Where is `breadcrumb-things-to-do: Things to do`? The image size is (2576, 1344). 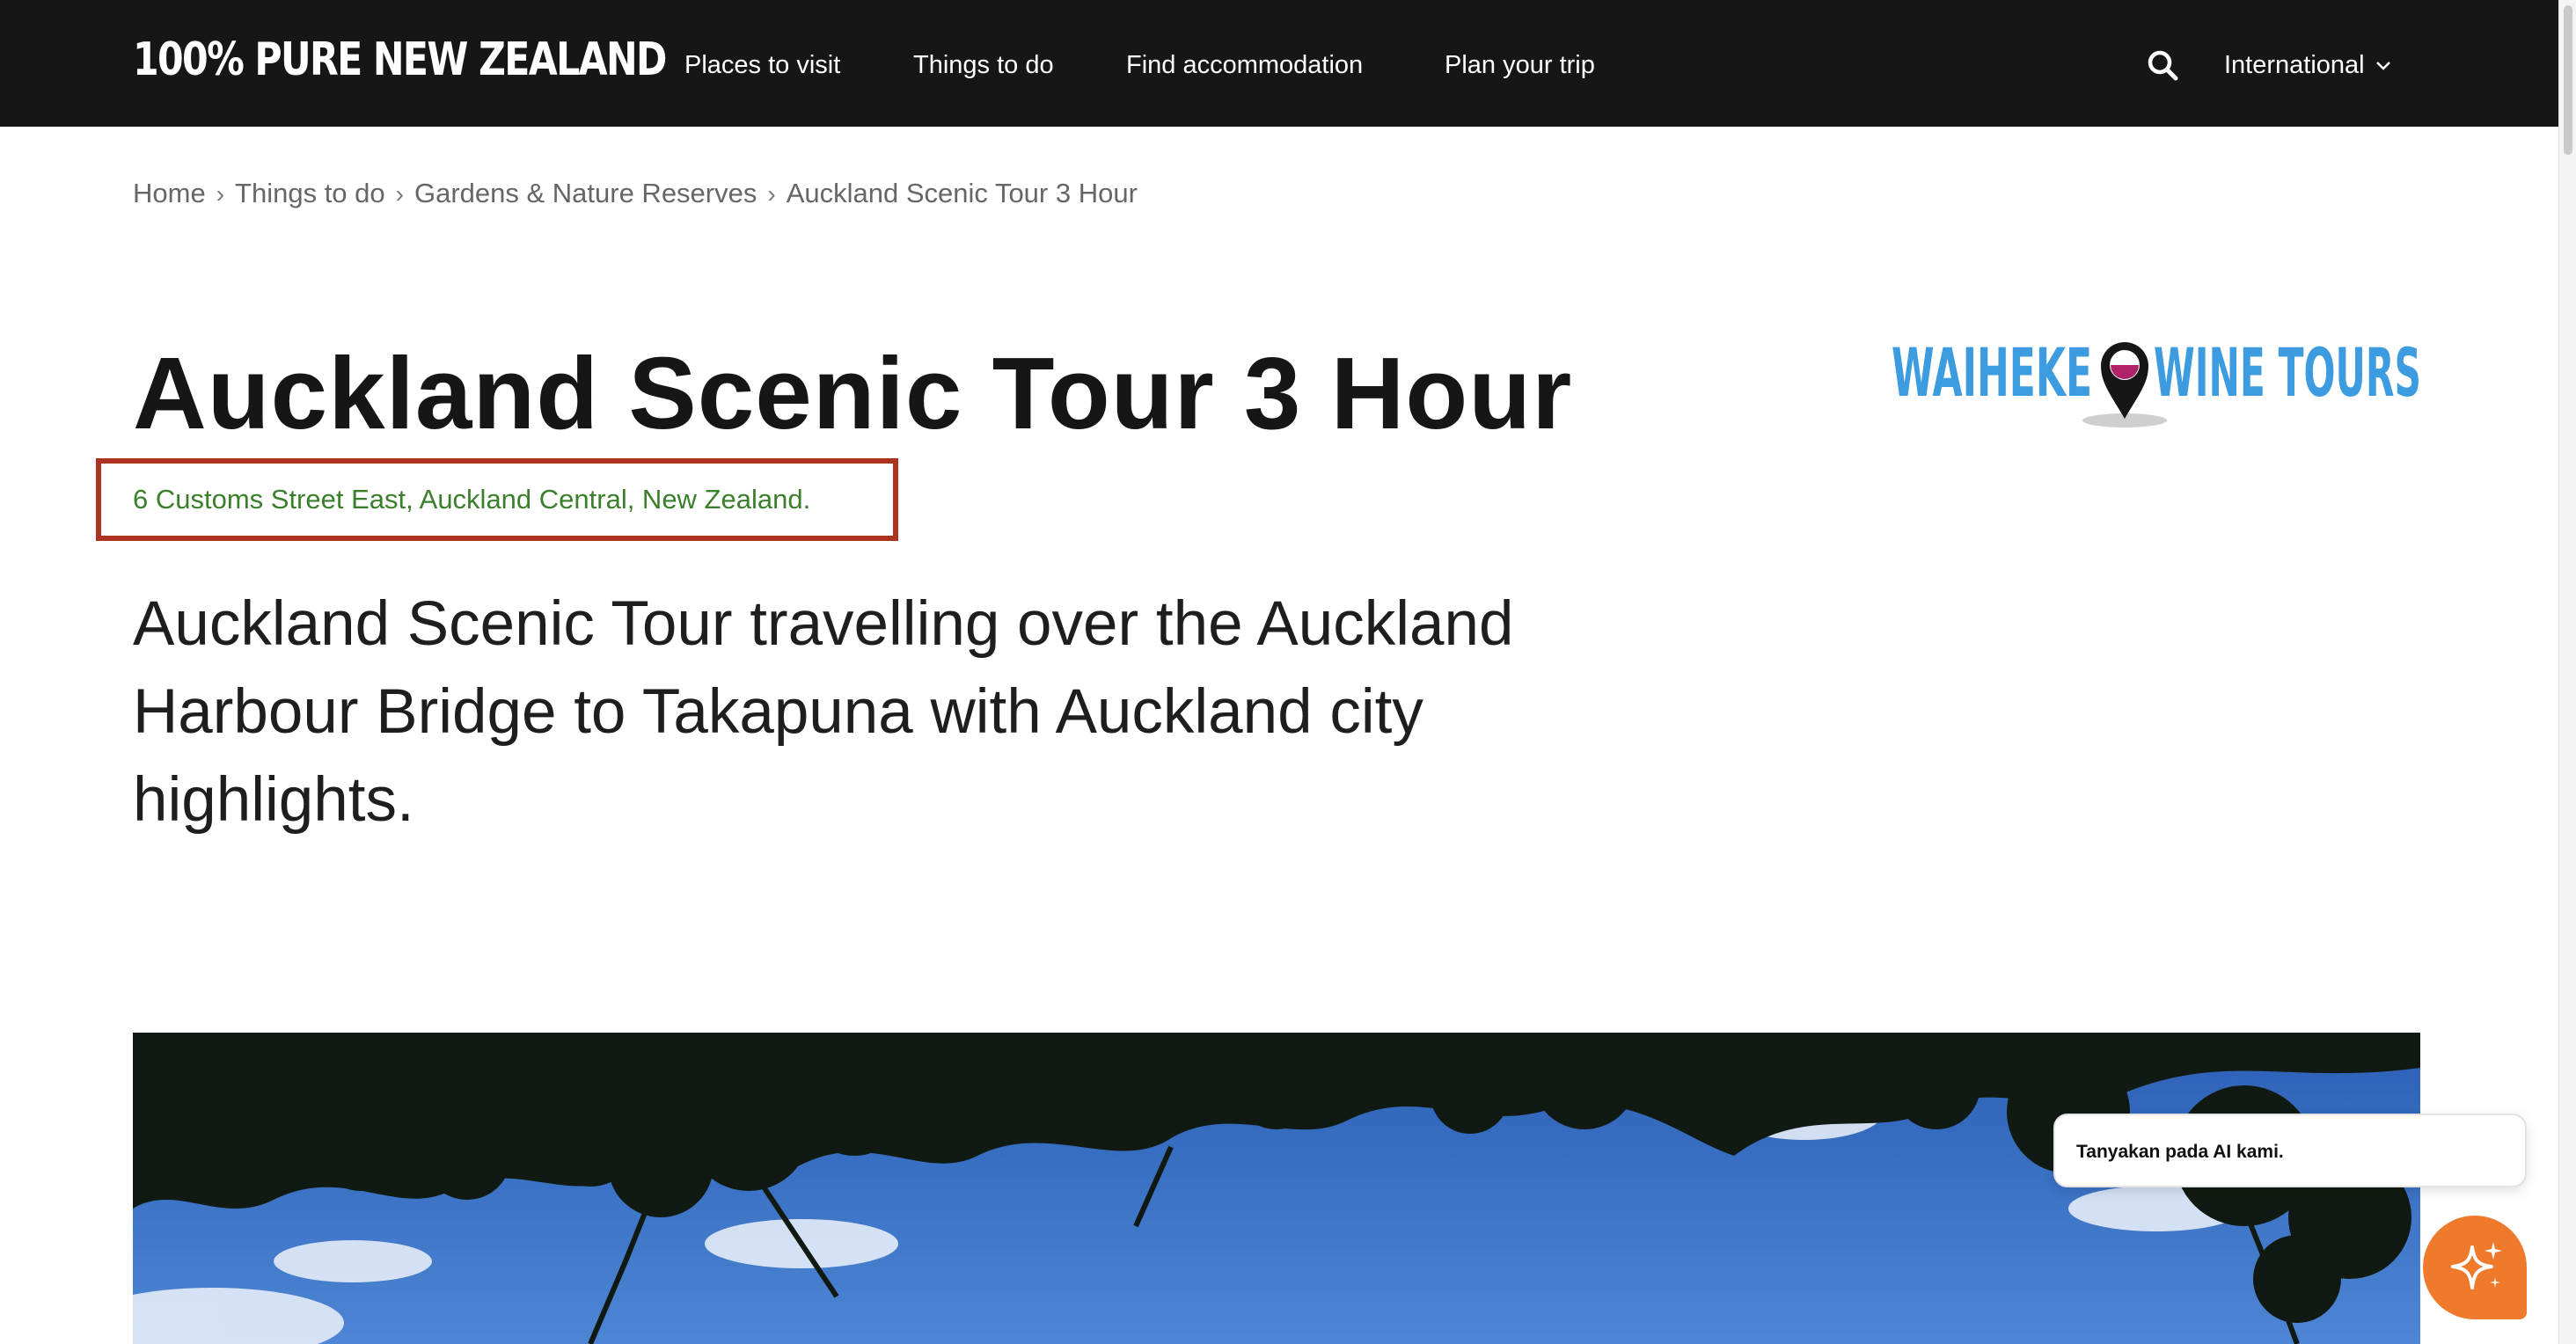 breadcrumb-things-to-do: Things to do is located at coordinates (310, 193).